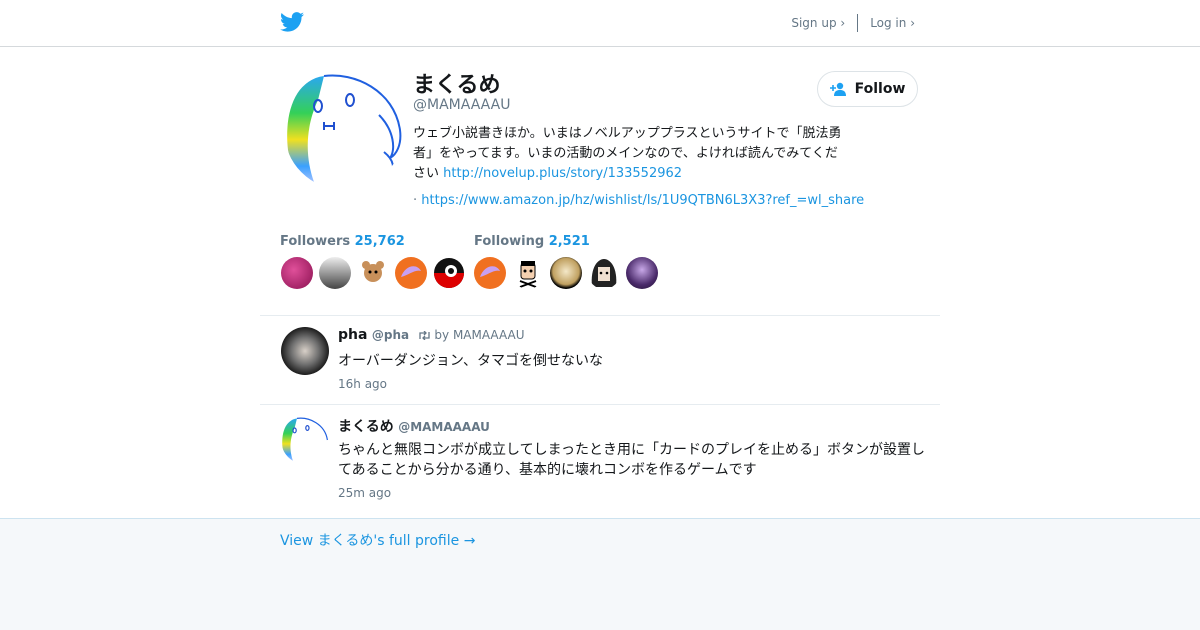 This screenshot has height=630, width=1200. I want to click on top-nav: Sign up › Log in ›, so click(853, 23).